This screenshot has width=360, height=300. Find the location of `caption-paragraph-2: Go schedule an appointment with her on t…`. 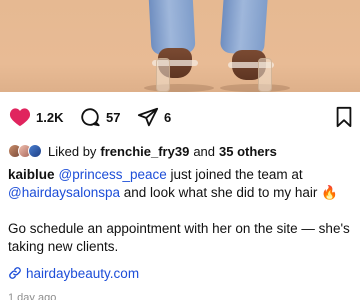

caption-paragraph-2: Go schedule an appointment with her on t… is located at coordinates (179, 237).